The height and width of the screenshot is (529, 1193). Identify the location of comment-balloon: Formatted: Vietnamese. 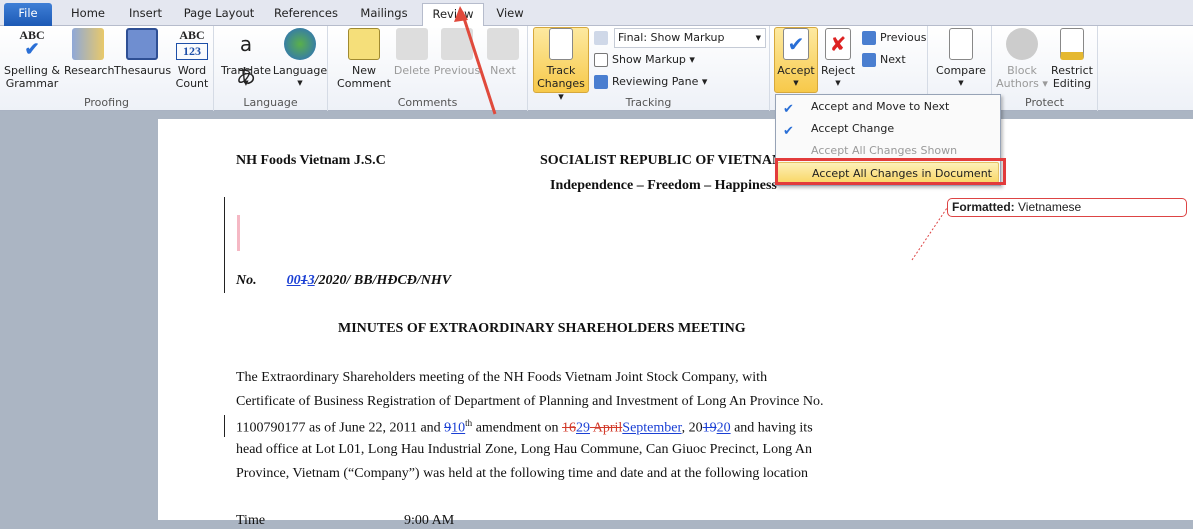
(1067, 207).